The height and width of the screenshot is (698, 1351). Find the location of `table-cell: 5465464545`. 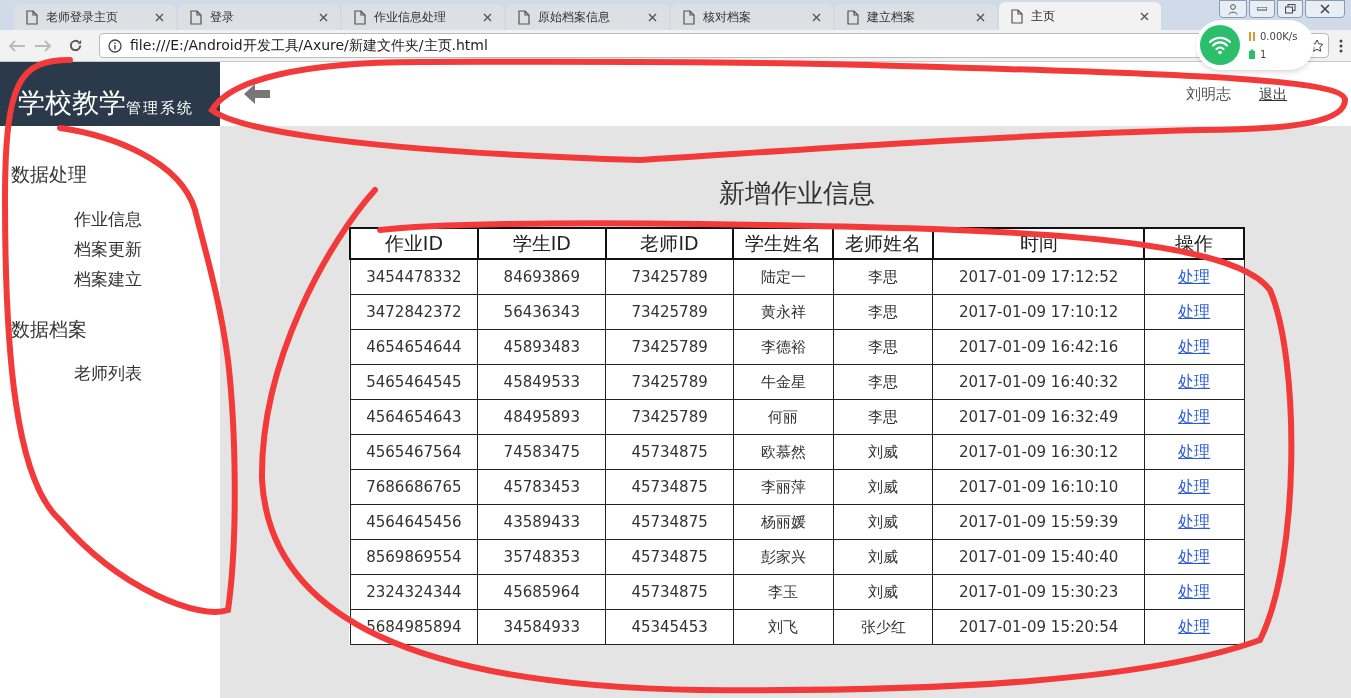

table-cell: 5465464545 is located at coordinates (414, 381).